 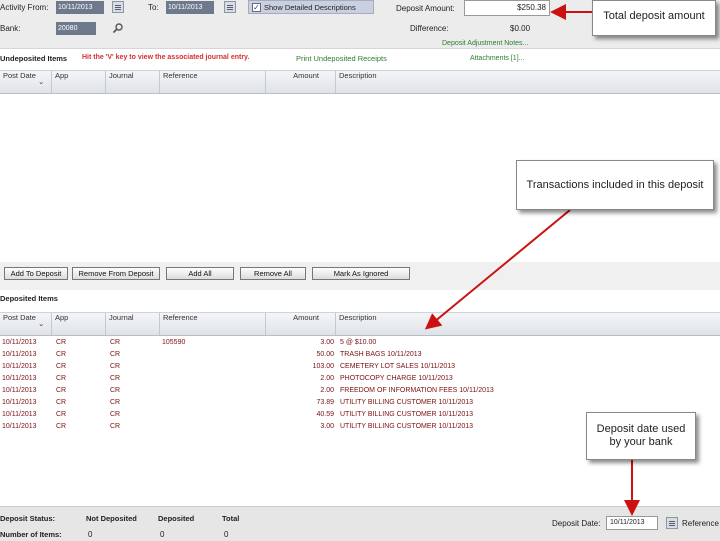 I want to click on callout-total-deposit: Total deposit amount, so click(x=654, y=18).